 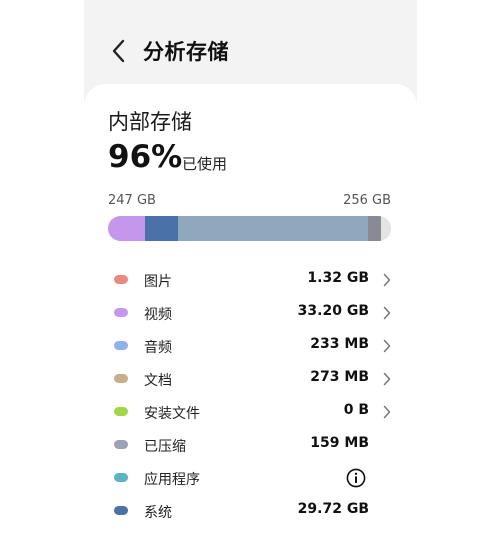 What do you see at coordinates (158, 315) in the screenshot?
I see `category-label: 视频` at bounding box center [158, 315].